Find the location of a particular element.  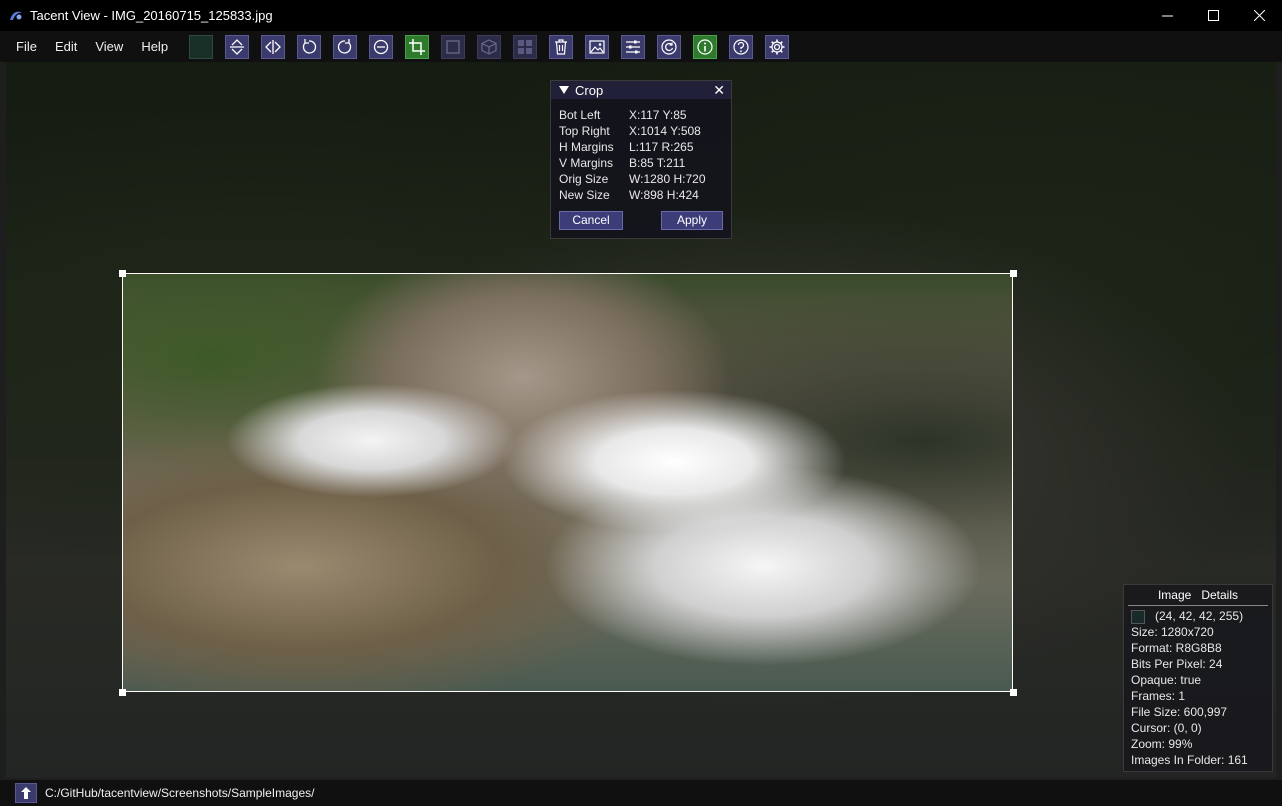

menu-help: Help is located at coordinates (154, 46).